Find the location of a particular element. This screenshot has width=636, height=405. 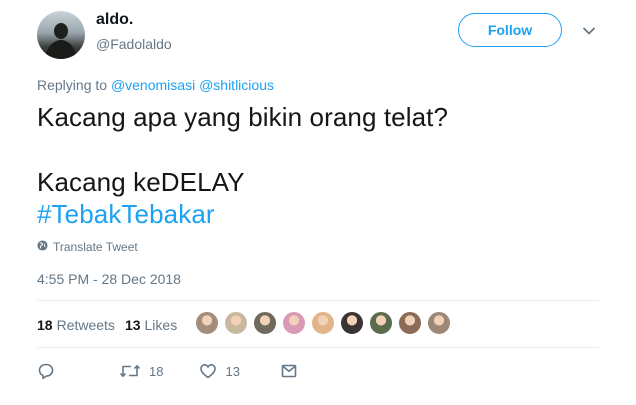

translate-tweet-link: Translate Tweet is located at coordinates (87, 247).